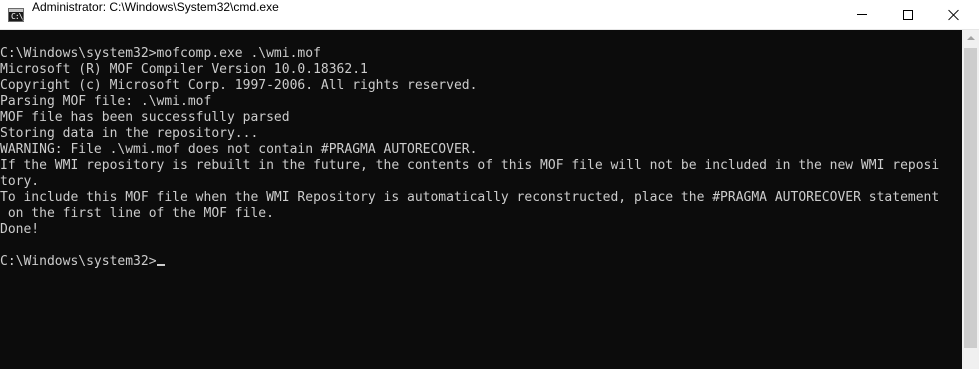 The image size is (979, 369). I want to click on maximize-icon, so click(908, 15).